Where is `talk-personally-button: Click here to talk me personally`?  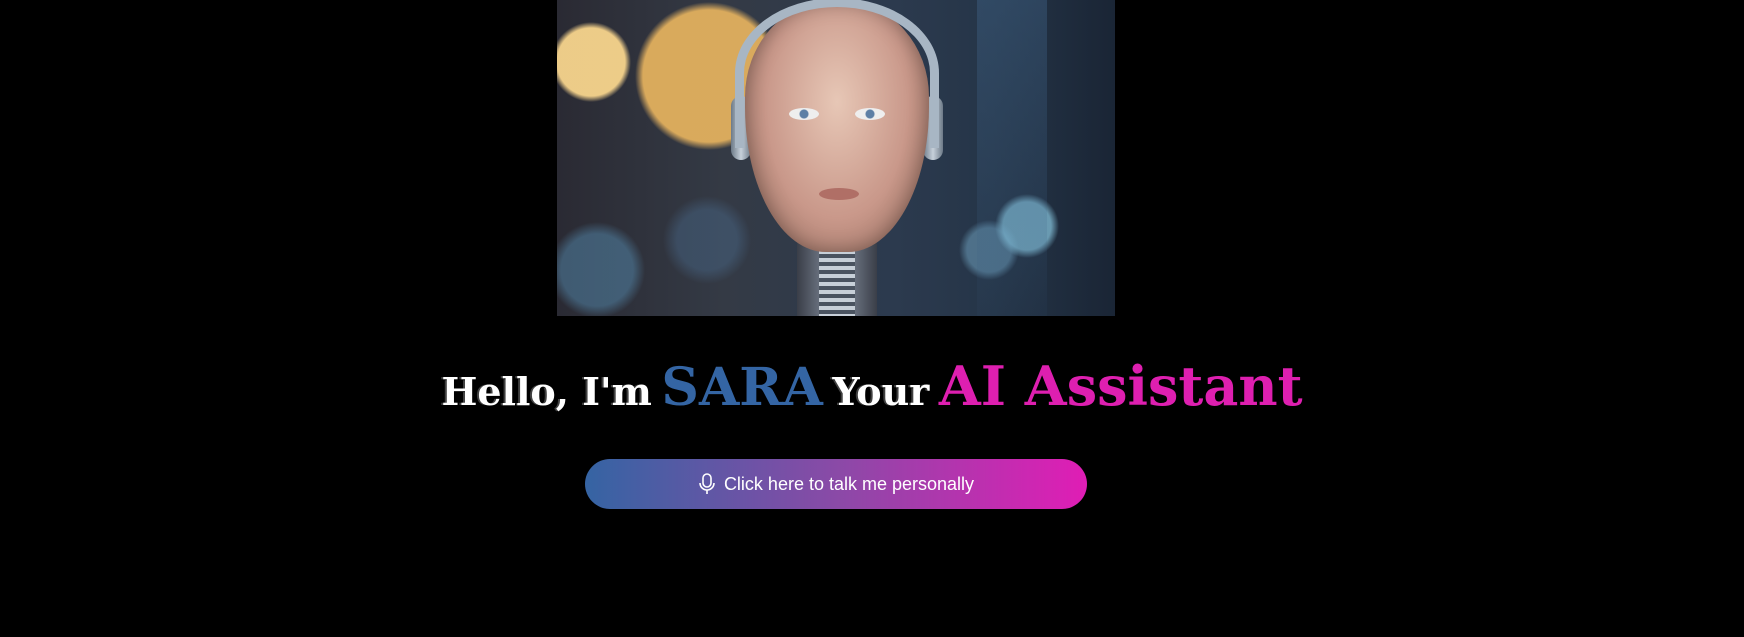
talk-personally-button: Click here to talk me personally is located at coordinates (836, 484).